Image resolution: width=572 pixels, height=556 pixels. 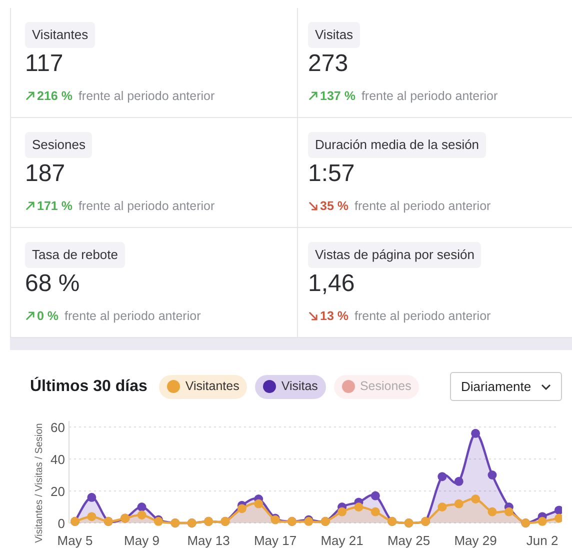 I want to click on x-tick-label: May 9, so click(x=142, y=540).